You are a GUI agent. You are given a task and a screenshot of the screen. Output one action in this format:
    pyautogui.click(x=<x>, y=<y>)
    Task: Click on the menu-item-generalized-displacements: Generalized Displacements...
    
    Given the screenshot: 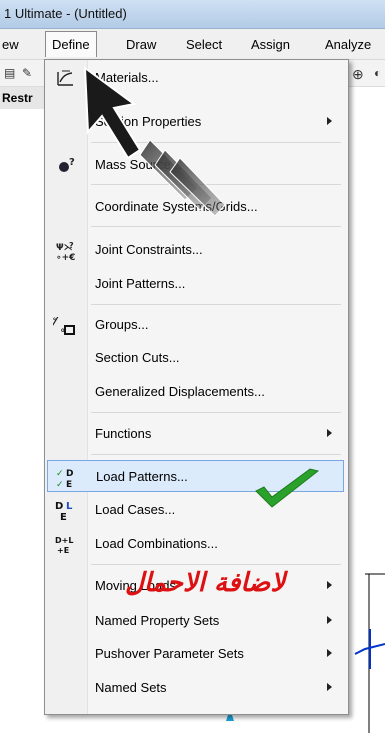 What is the action you would take?
    pyautogui.click(x=196, y=392)
    